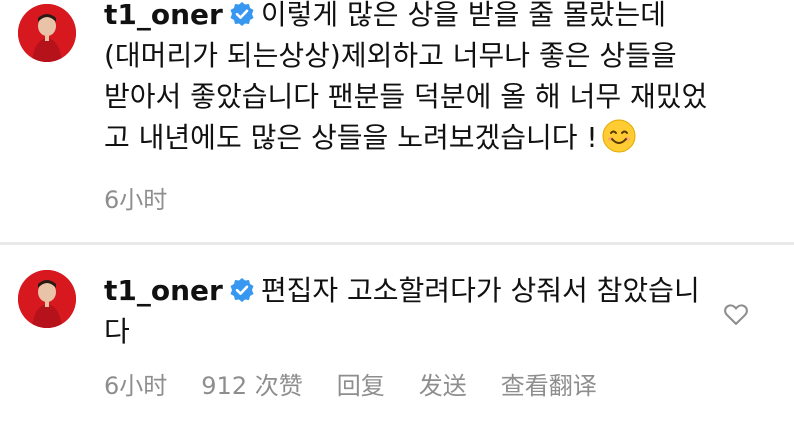  Describe the element at coordinates (549, 383) in the screenshot. I see `see-translation-button: 查看翻译` at that location.